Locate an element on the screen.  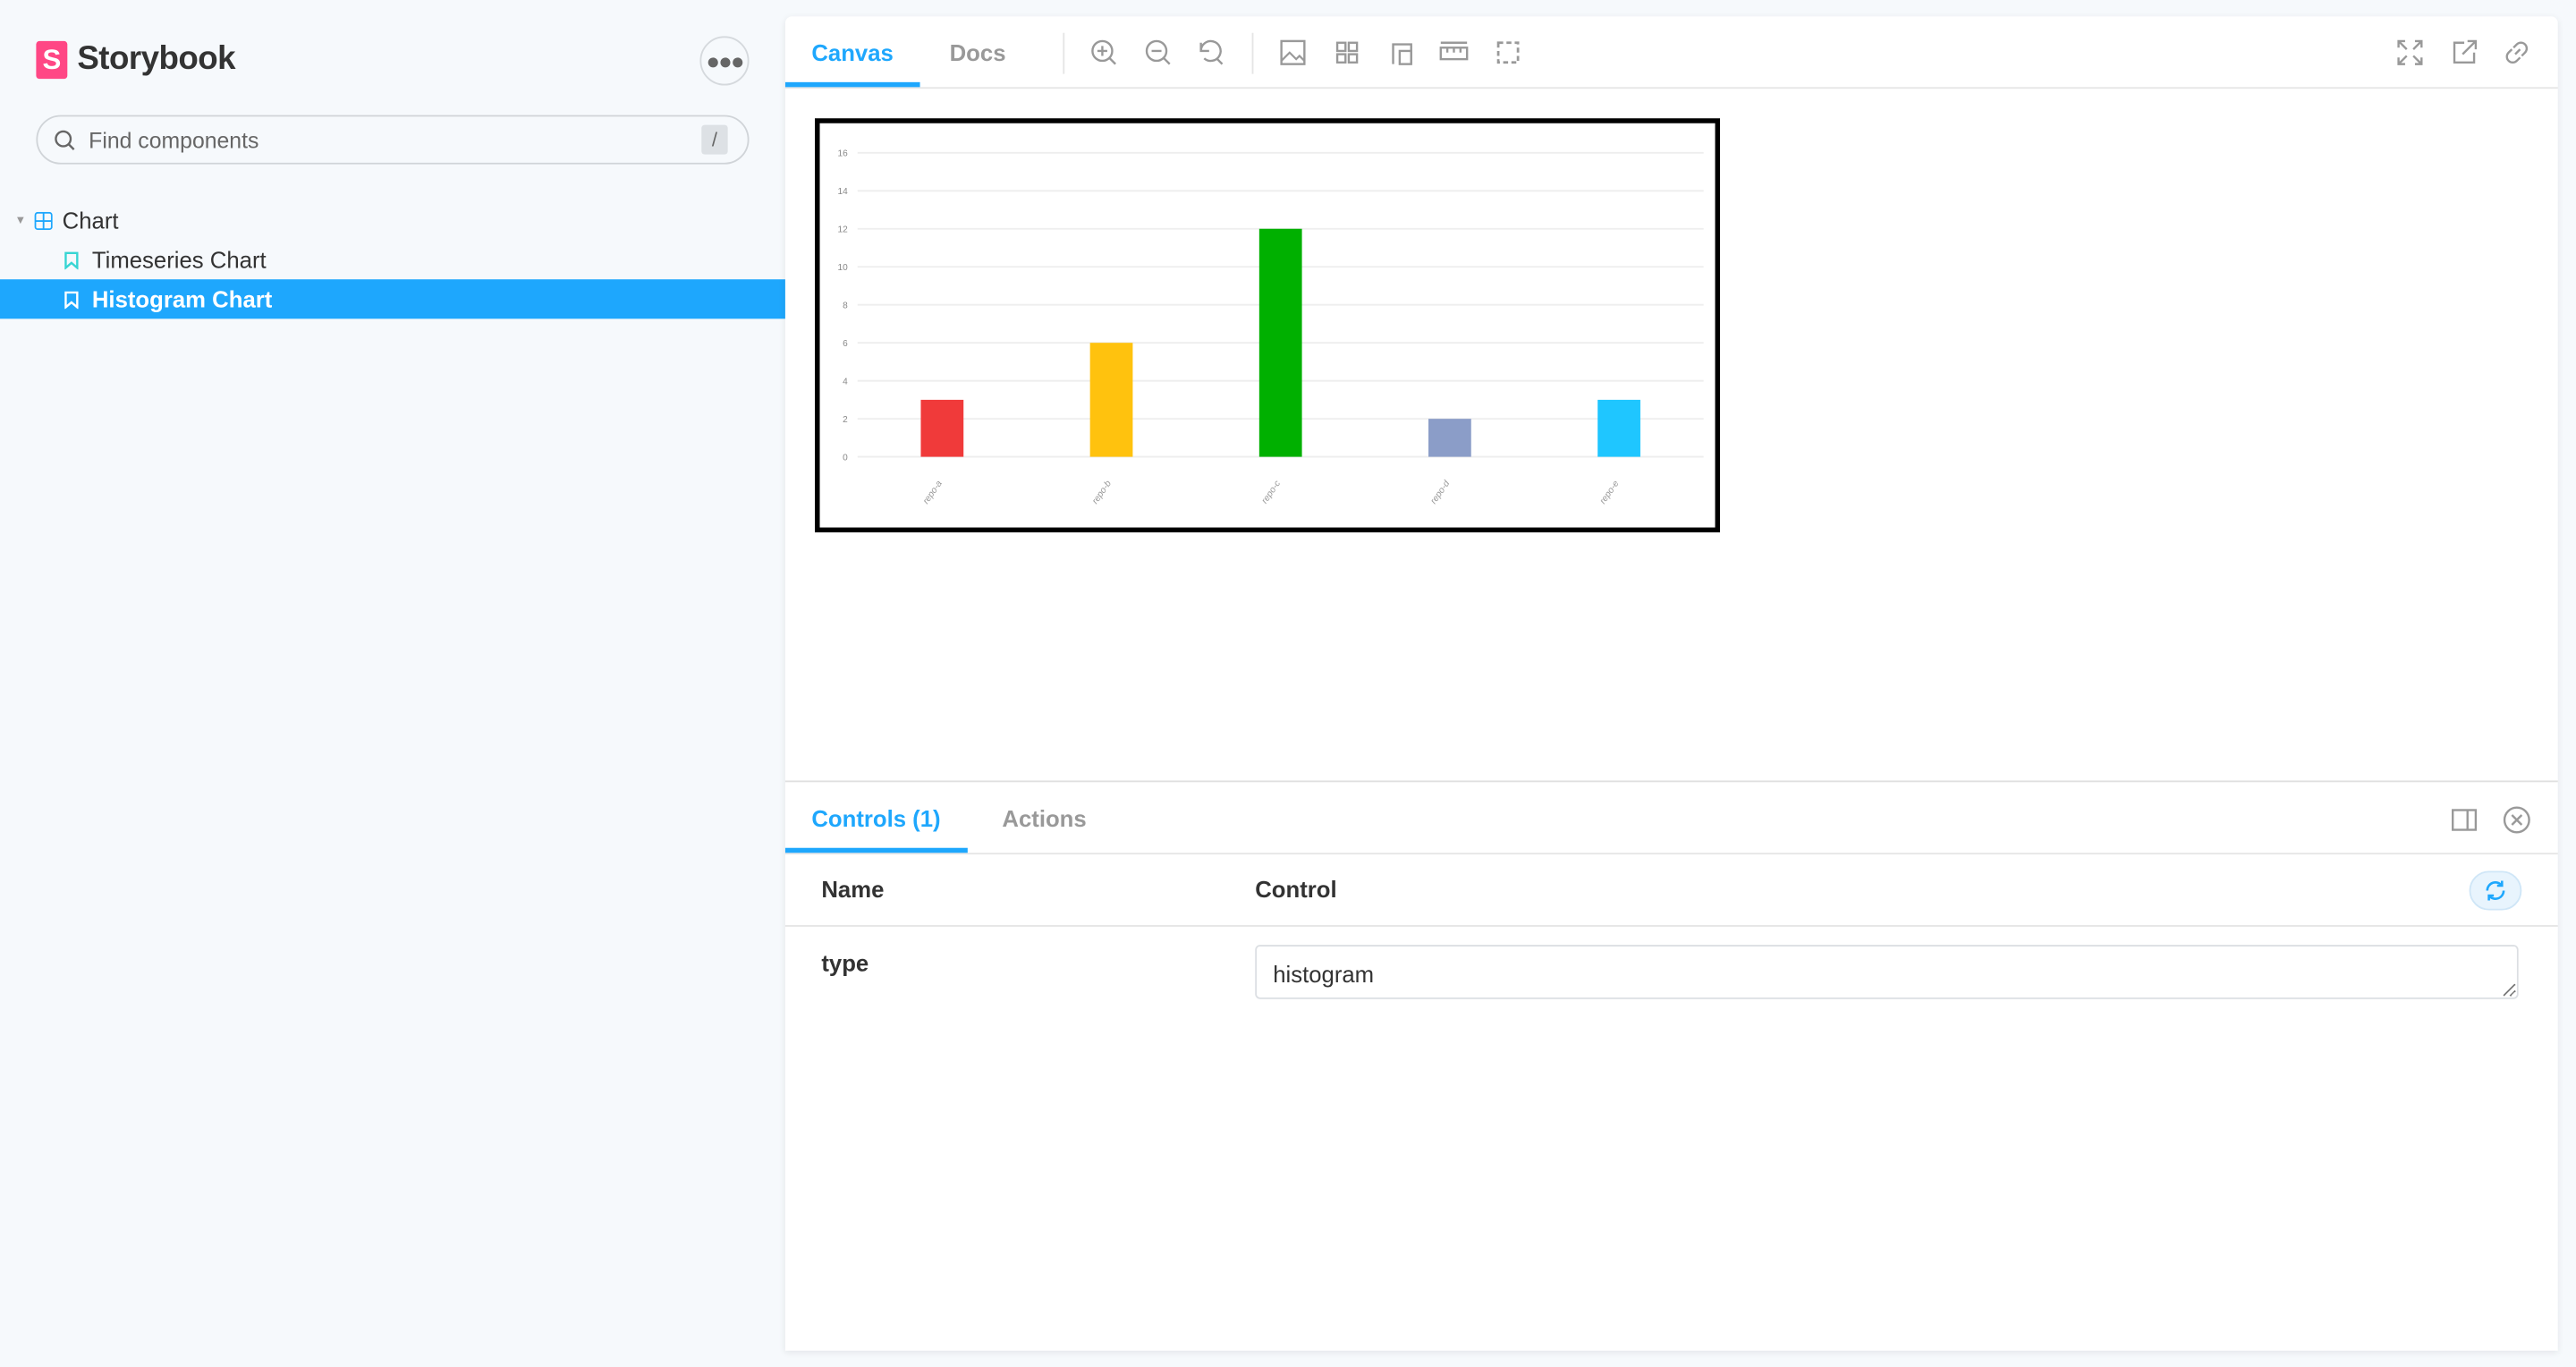
more-options-button: ●●● is located at coordinates (724, 61).